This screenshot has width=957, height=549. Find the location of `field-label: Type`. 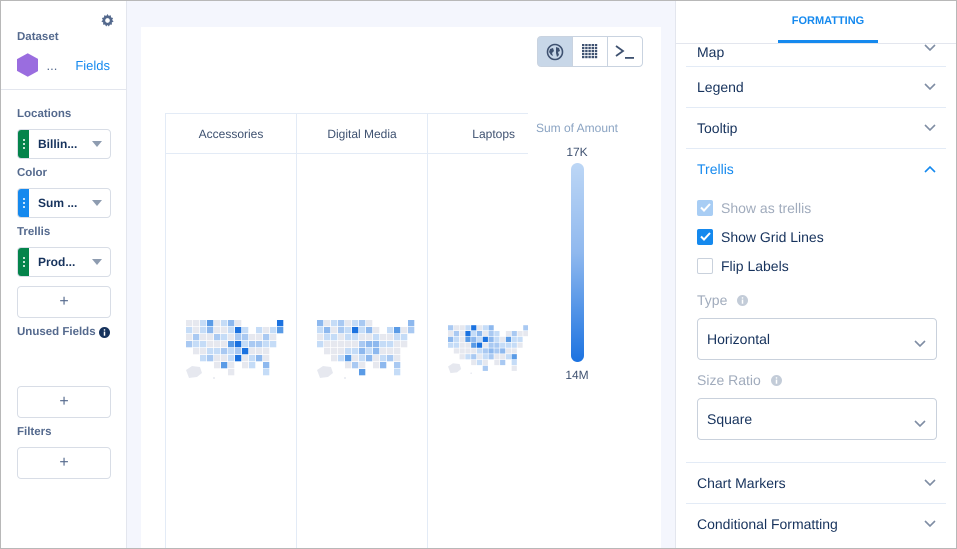

field-label: Type is located at coordinates (712, 300).